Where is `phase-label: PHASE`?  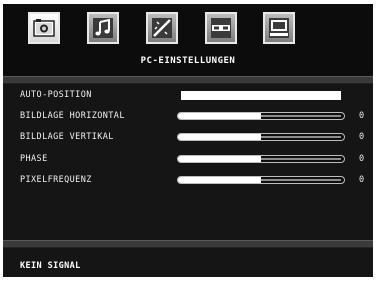
phase-label: PHASE is located at coordinates (34, 159).